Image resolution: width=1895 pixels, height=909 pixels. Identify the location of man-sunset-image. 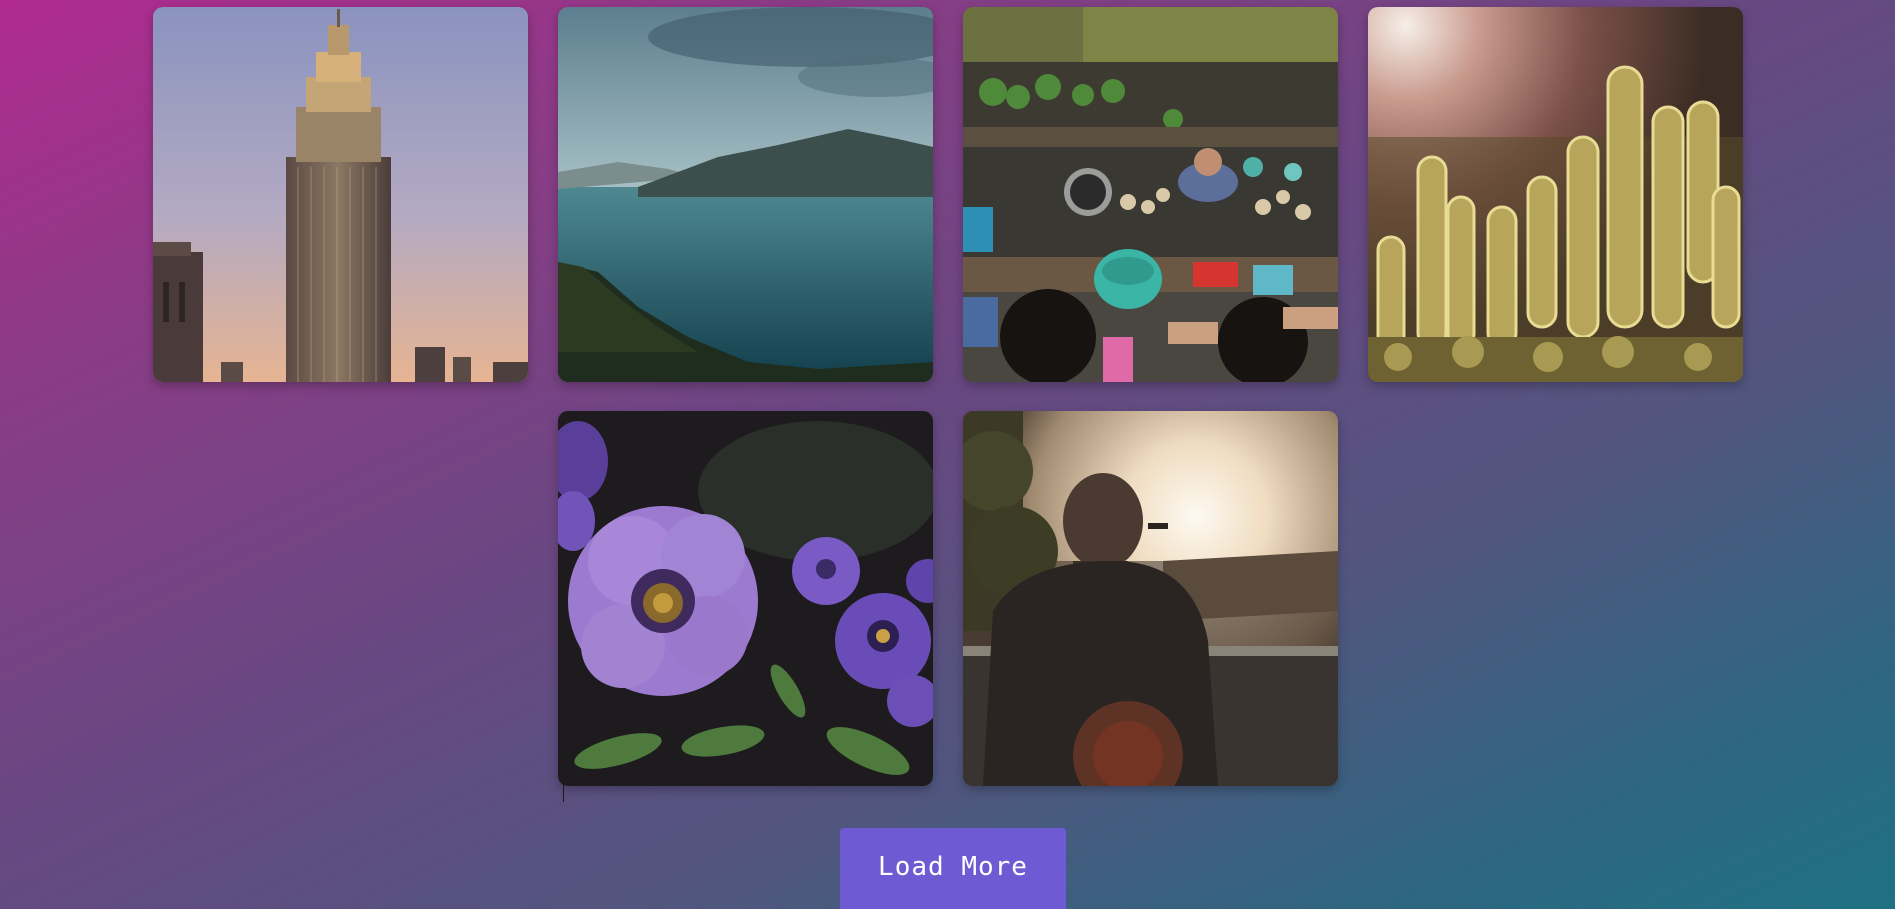
(1150, 598).